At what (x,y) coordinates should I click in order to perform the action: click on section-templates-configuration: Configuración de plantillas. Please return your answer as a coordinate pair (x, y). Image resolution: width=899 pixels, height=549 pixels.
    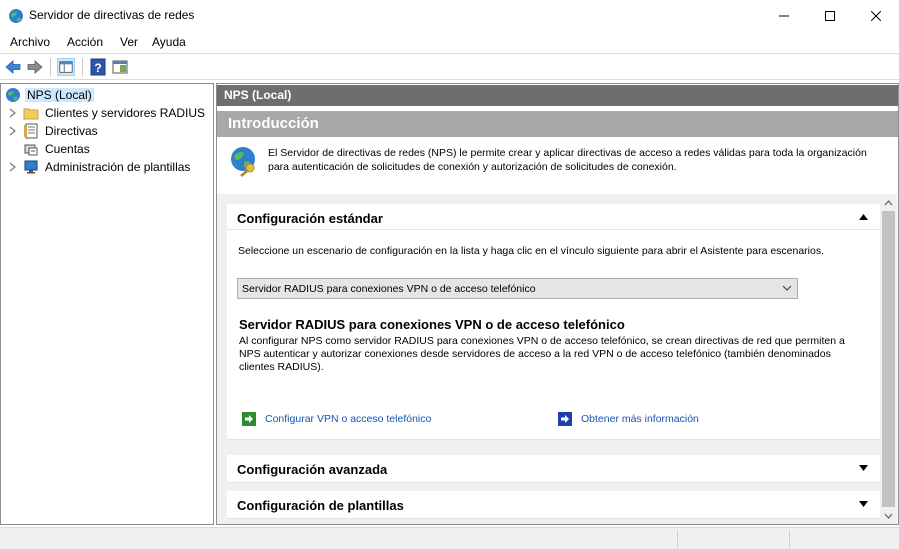
    Looking at the image, I should click on (553, 505).